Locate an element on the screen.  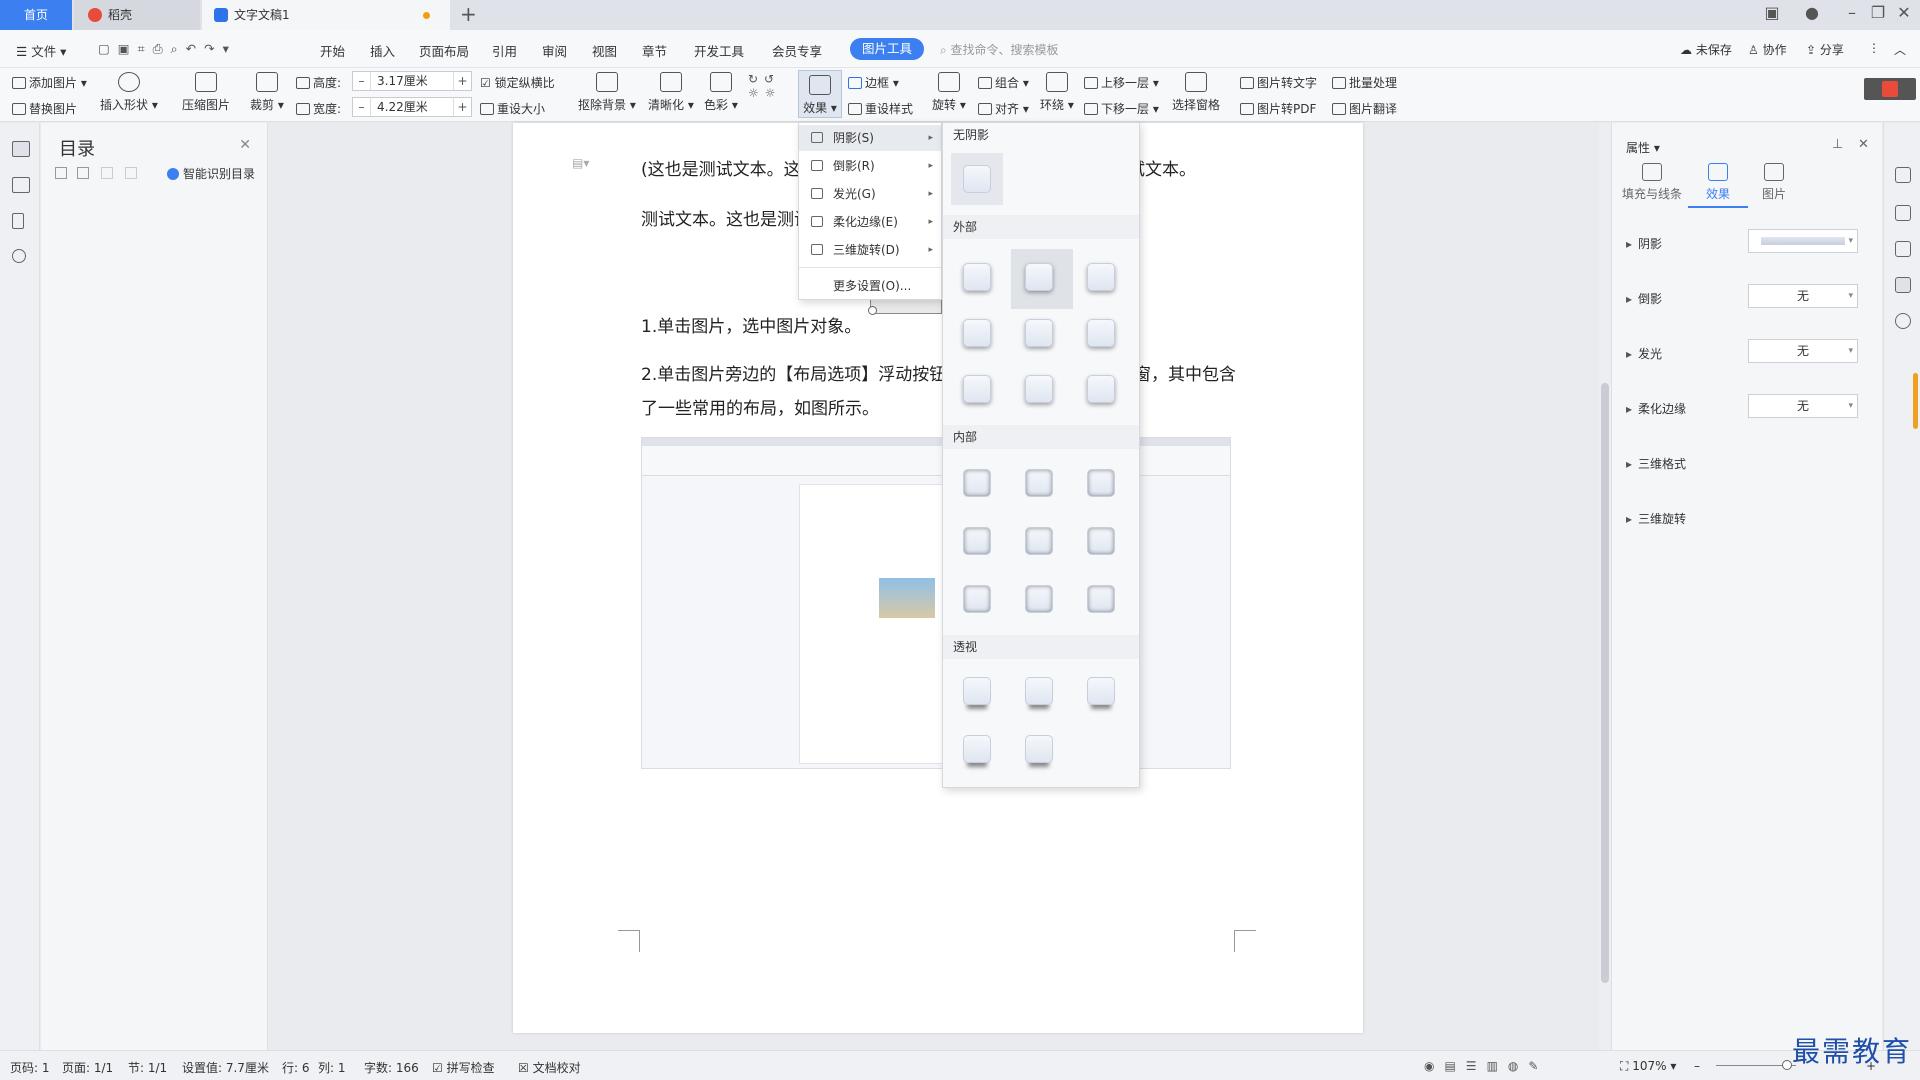
width-plus-button: + is located at coordinates (462, 107).